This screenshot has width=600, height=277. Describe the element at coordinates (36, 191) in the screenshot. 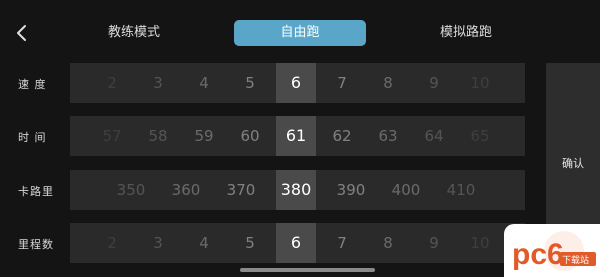

I see `calories-label: 卡路里` at that location.